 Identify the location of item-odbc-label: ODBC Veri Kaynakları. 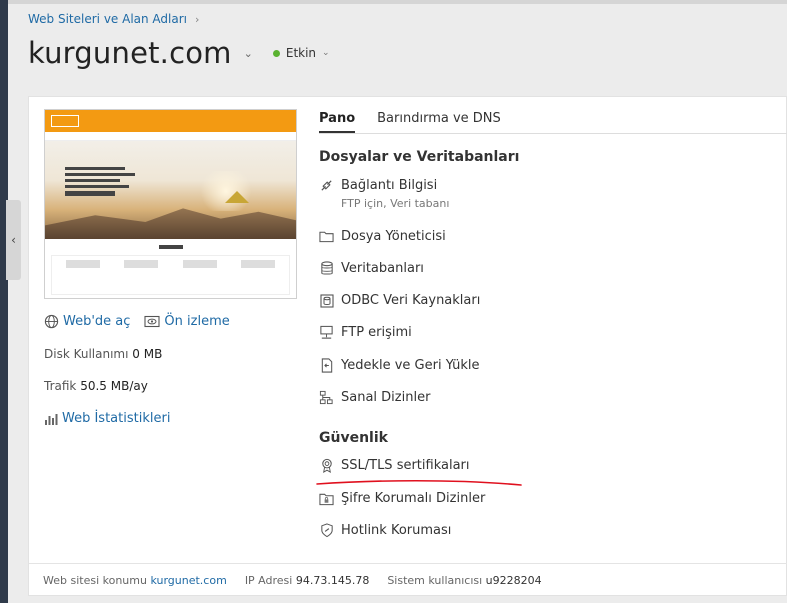
(411, 300).